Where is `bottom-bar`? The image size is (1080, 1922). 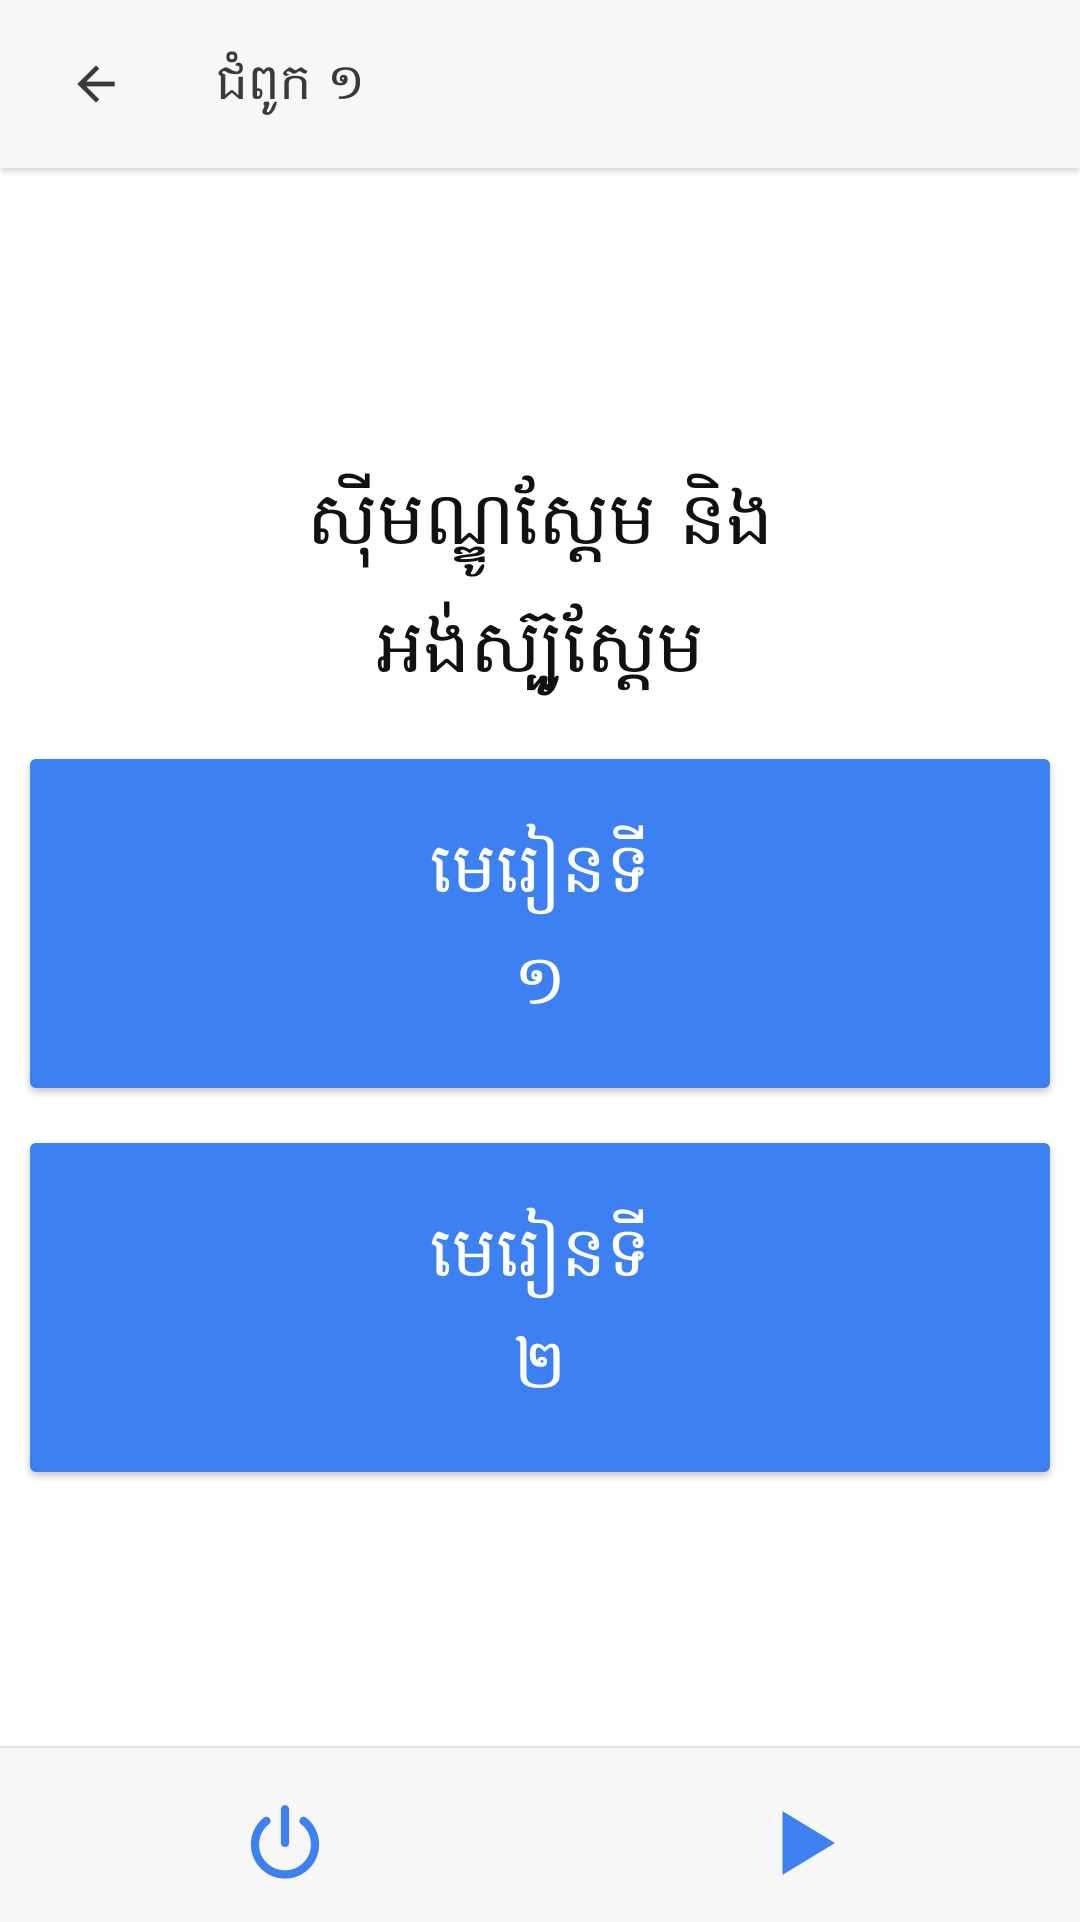 bottom-bar is located at coordinates (540, 1834).